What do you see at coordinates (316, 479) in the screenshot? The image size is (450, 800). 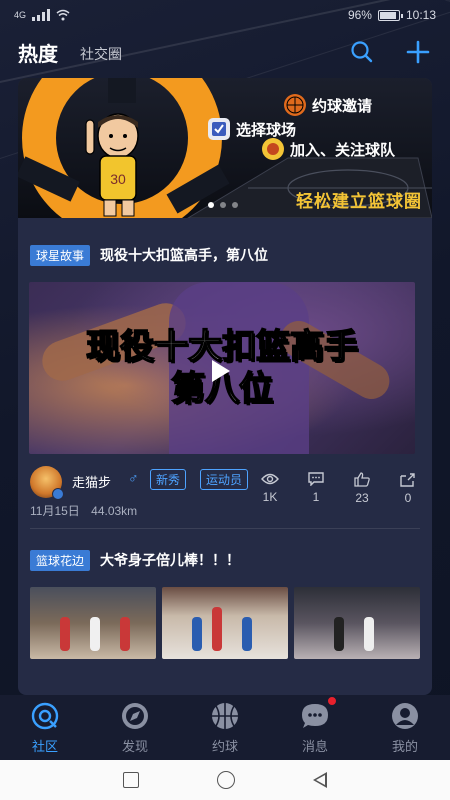 I see `comment-icon` at bounding box center [316, 479].